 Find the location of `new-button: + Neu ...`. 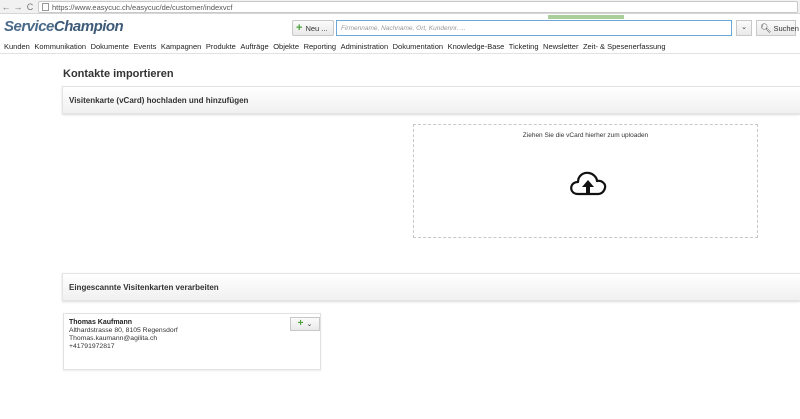

new-button: + Neu ... is located at coordinates (313, 28).